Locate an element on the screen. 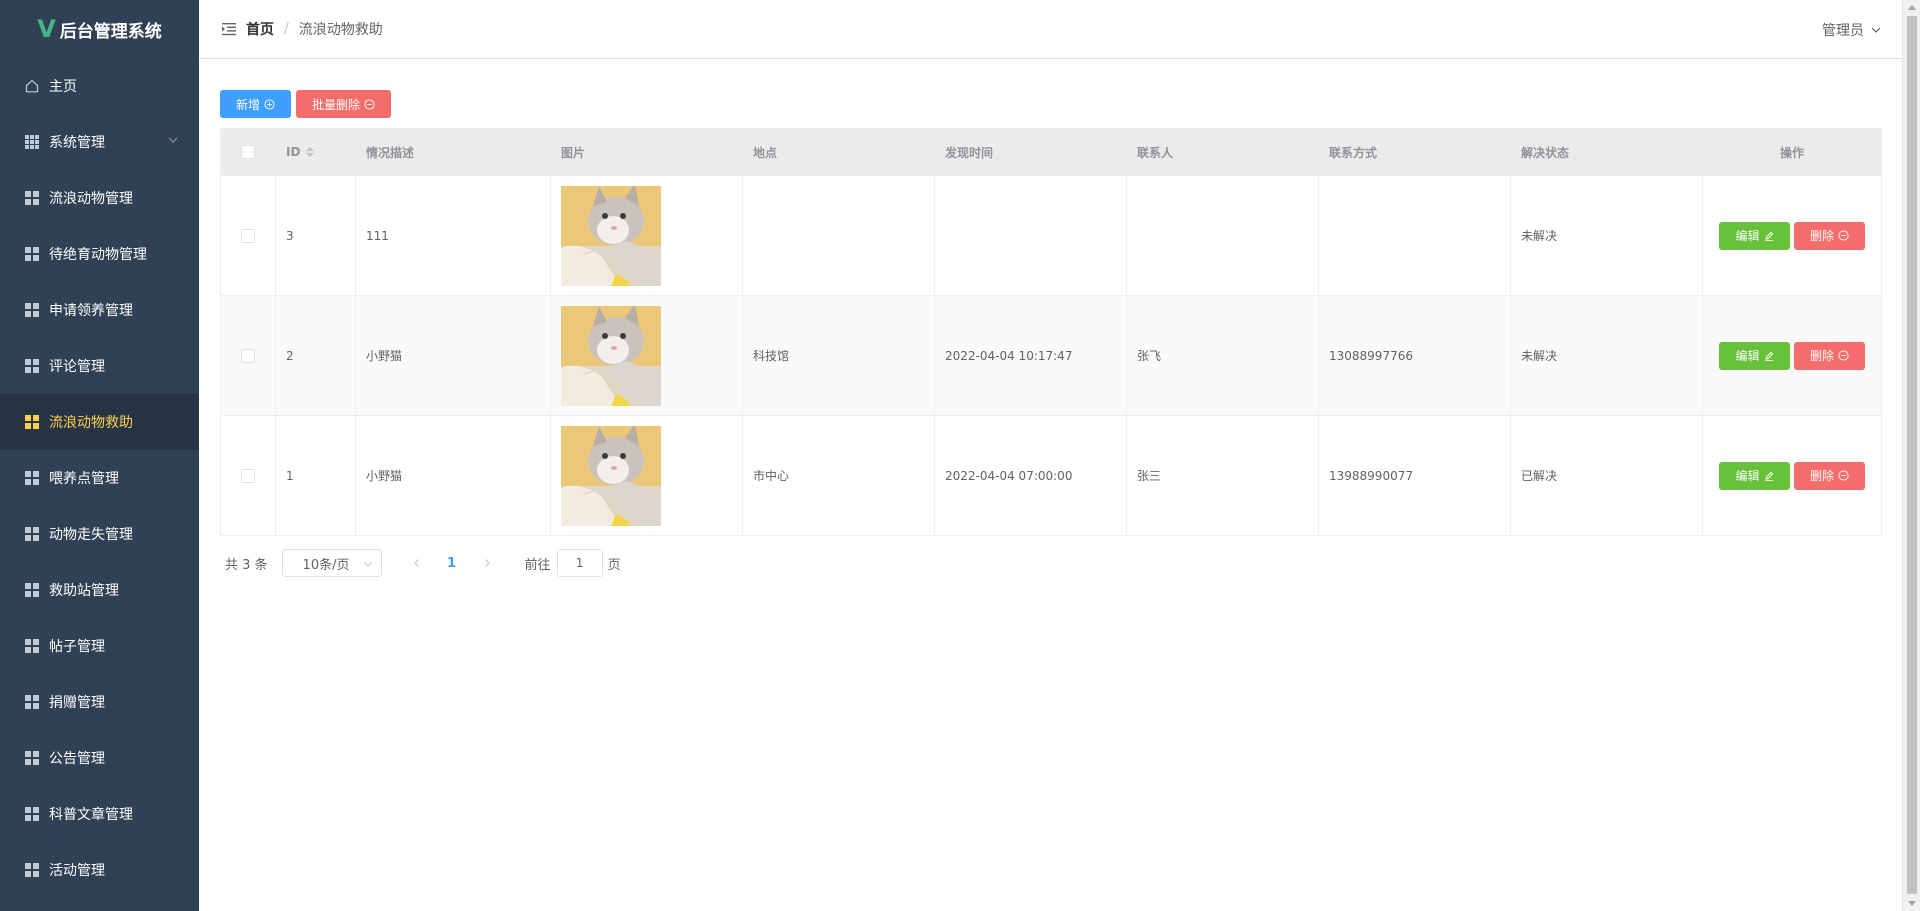 The height and width of the screenshot is (911, 1920). top-header: 首页 / 流浪动物救助 管理员 is located at coordinates (1050, 29).